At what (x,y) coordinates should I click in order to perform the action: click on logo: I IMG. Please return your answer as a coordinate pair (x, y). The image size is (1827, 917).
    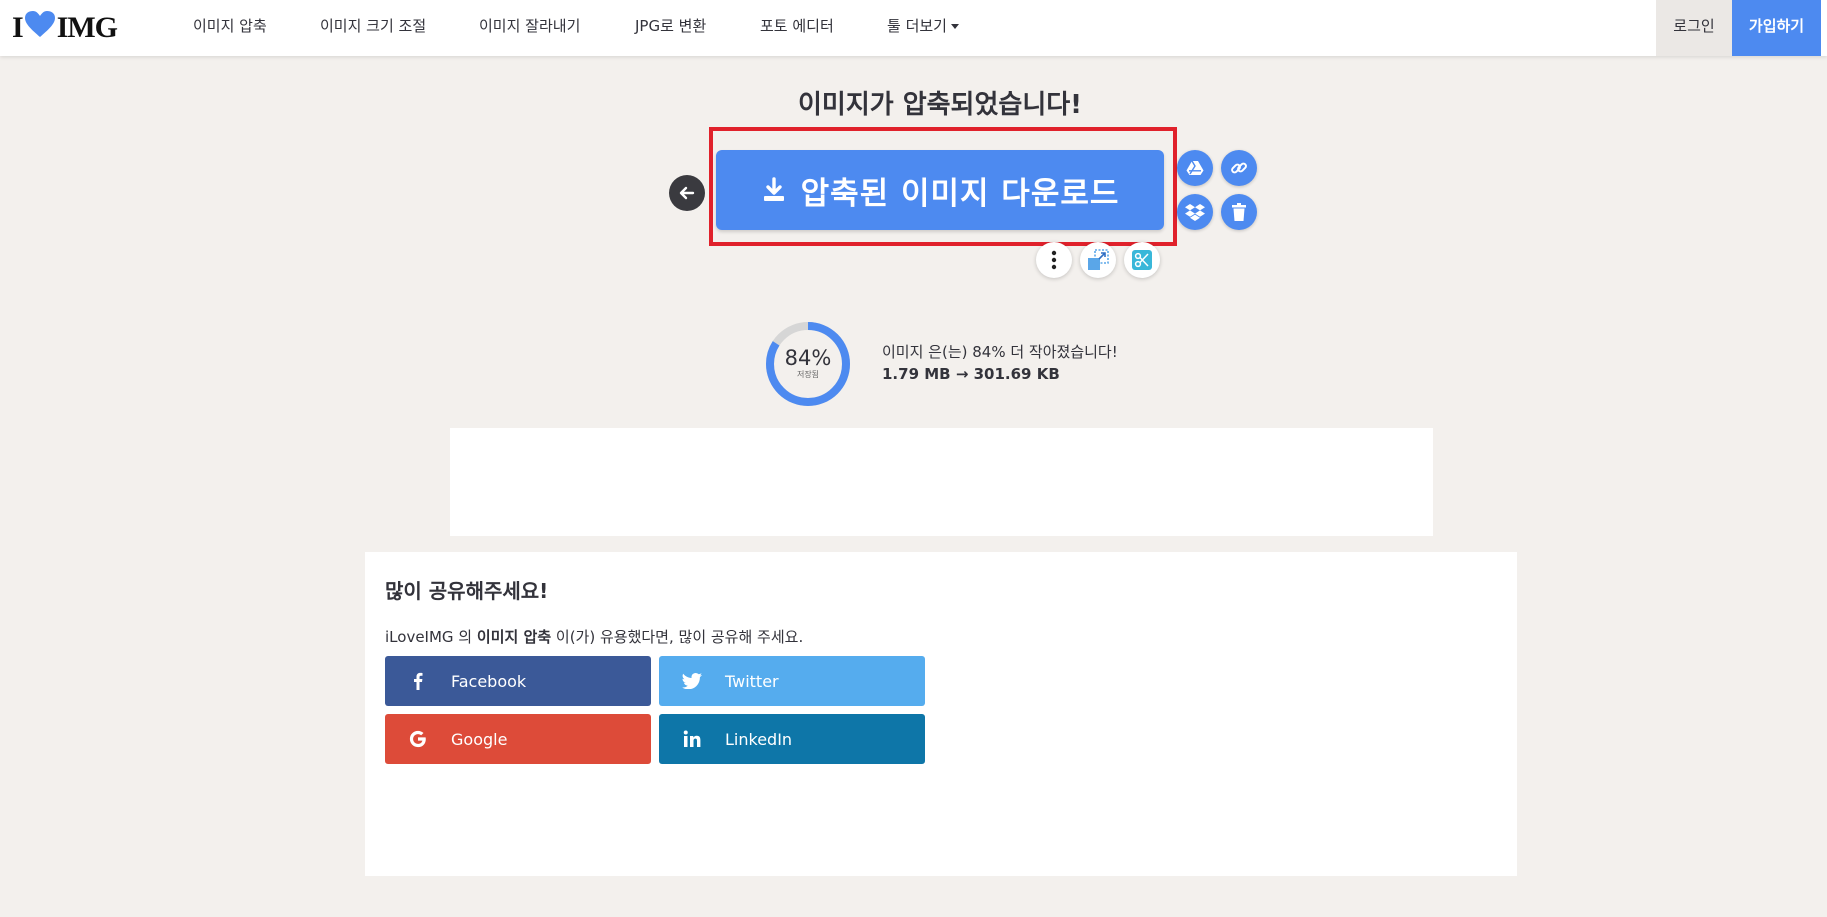
    Looking at the image, I should click on (65, 28).